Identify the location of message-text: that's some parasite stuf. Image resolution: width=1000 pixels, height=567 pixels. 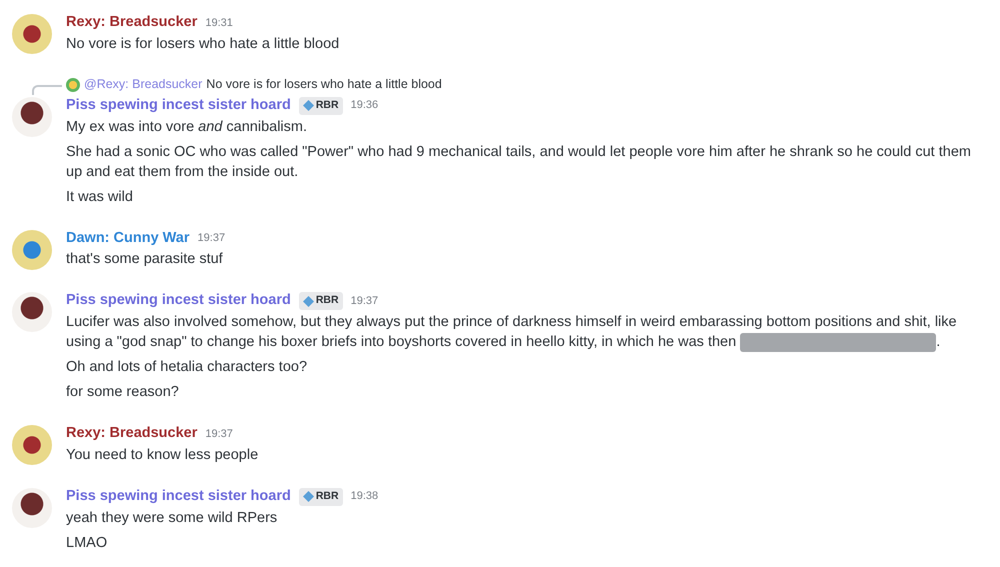
(145, 260).